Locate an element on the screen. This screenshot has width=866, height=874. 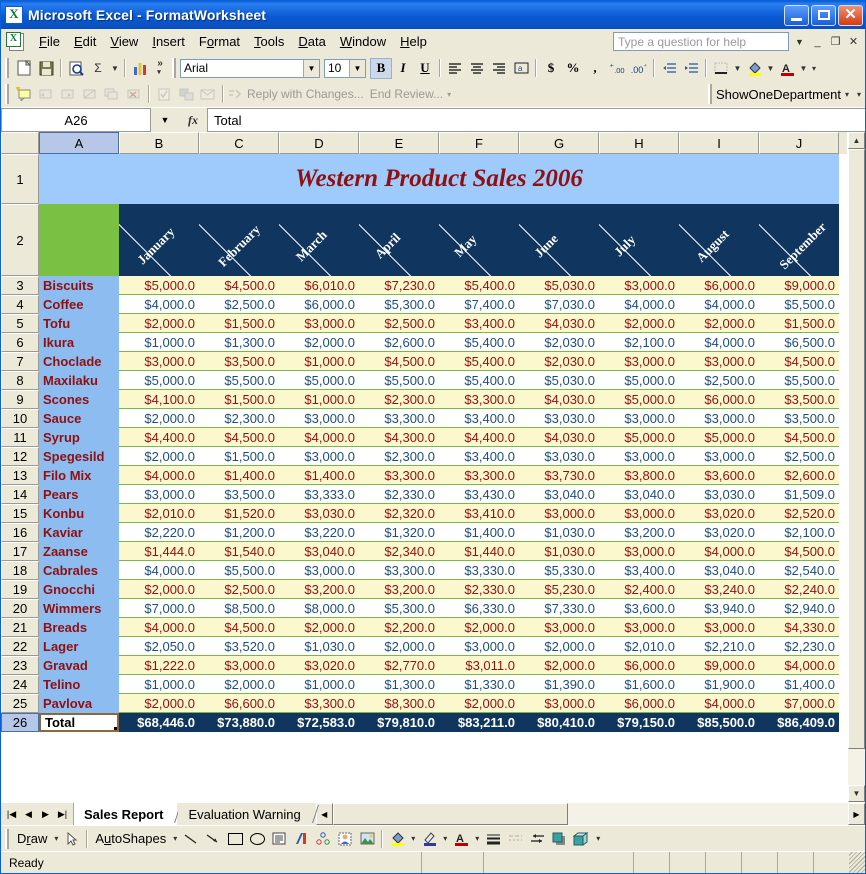
product-label: Konbu is located at coordinates (79, 513).